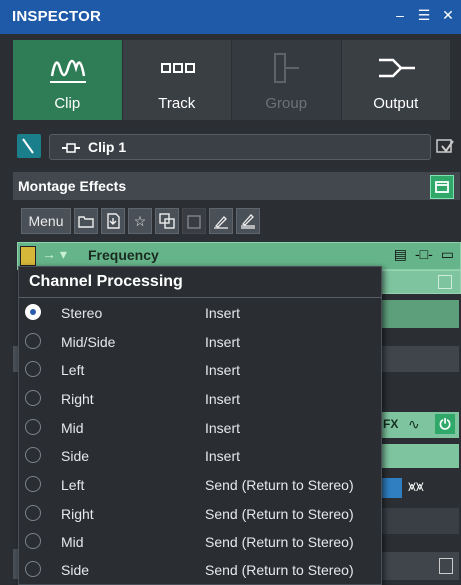 This screenshot has width=461, height=585. Describe the element at coordinates (86, 221) in the screenshot. I see `open-folder-icon` at that location.